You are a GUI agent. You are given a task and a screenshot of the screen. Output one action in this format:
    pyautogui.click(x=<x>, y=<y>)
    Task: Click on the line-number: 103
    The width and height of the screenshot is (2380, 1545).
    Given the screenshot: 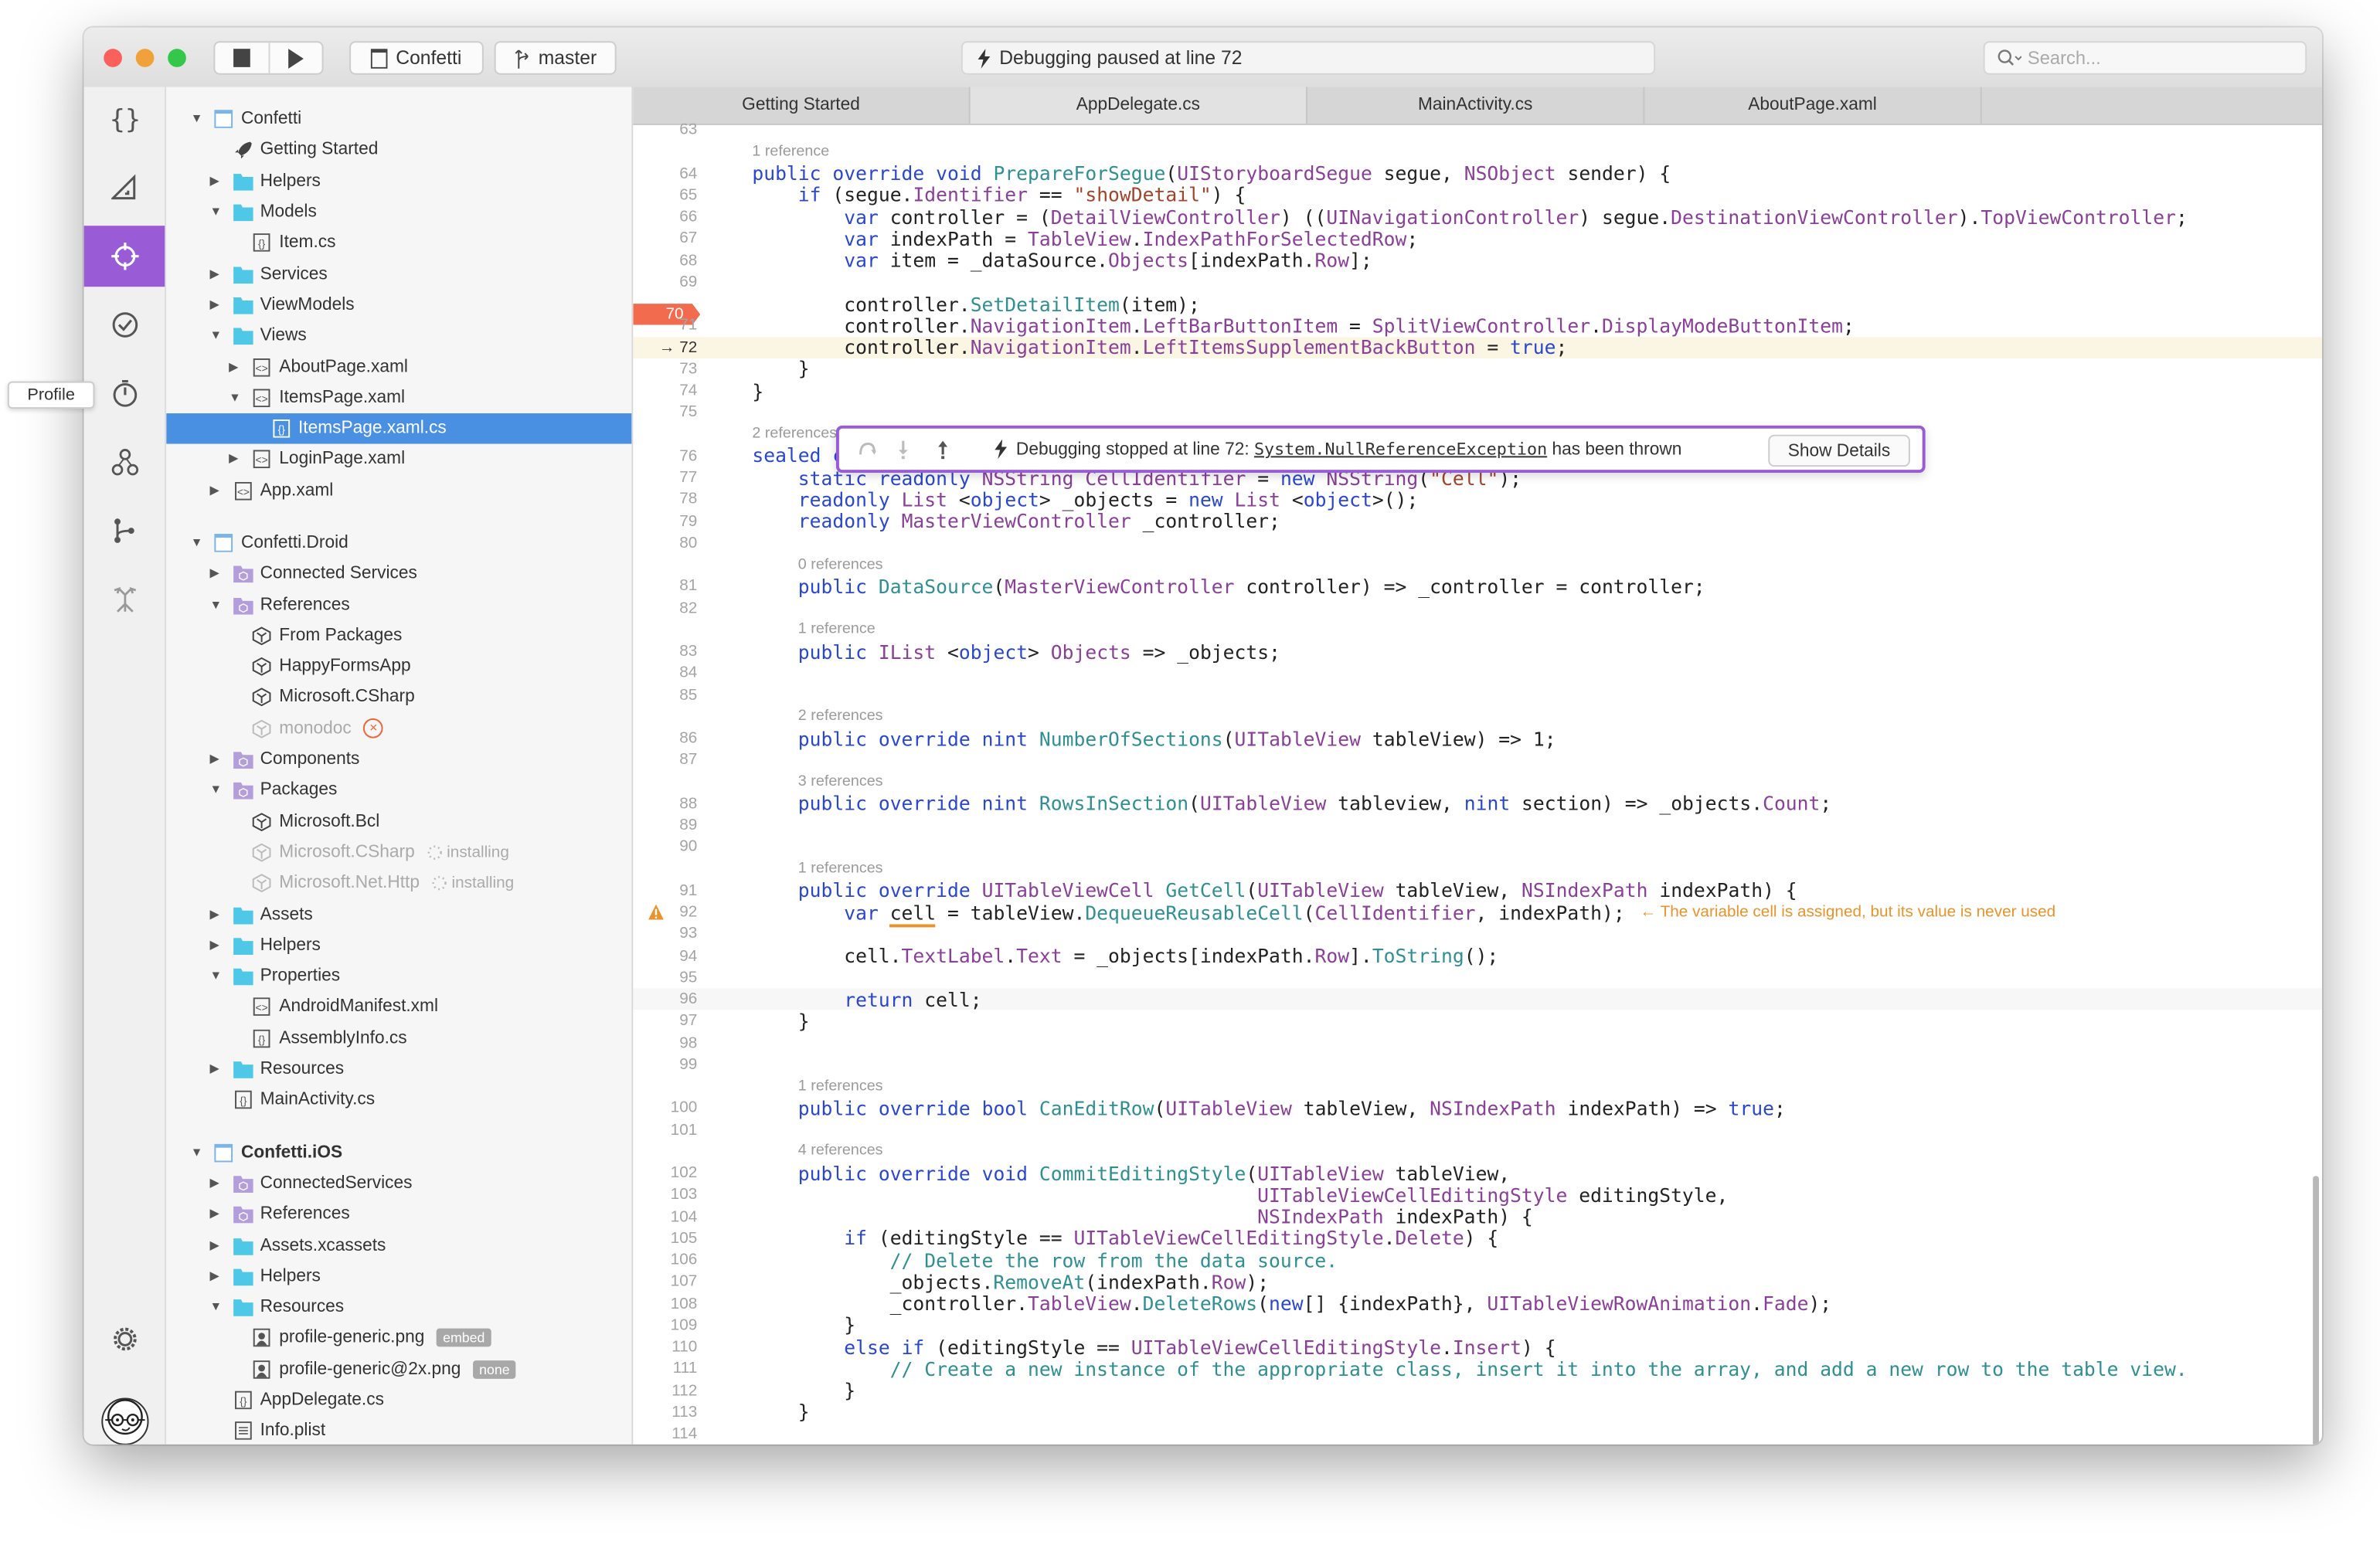 What is the action you would take?
    pyautogui.click(x=665, y=1195)
    